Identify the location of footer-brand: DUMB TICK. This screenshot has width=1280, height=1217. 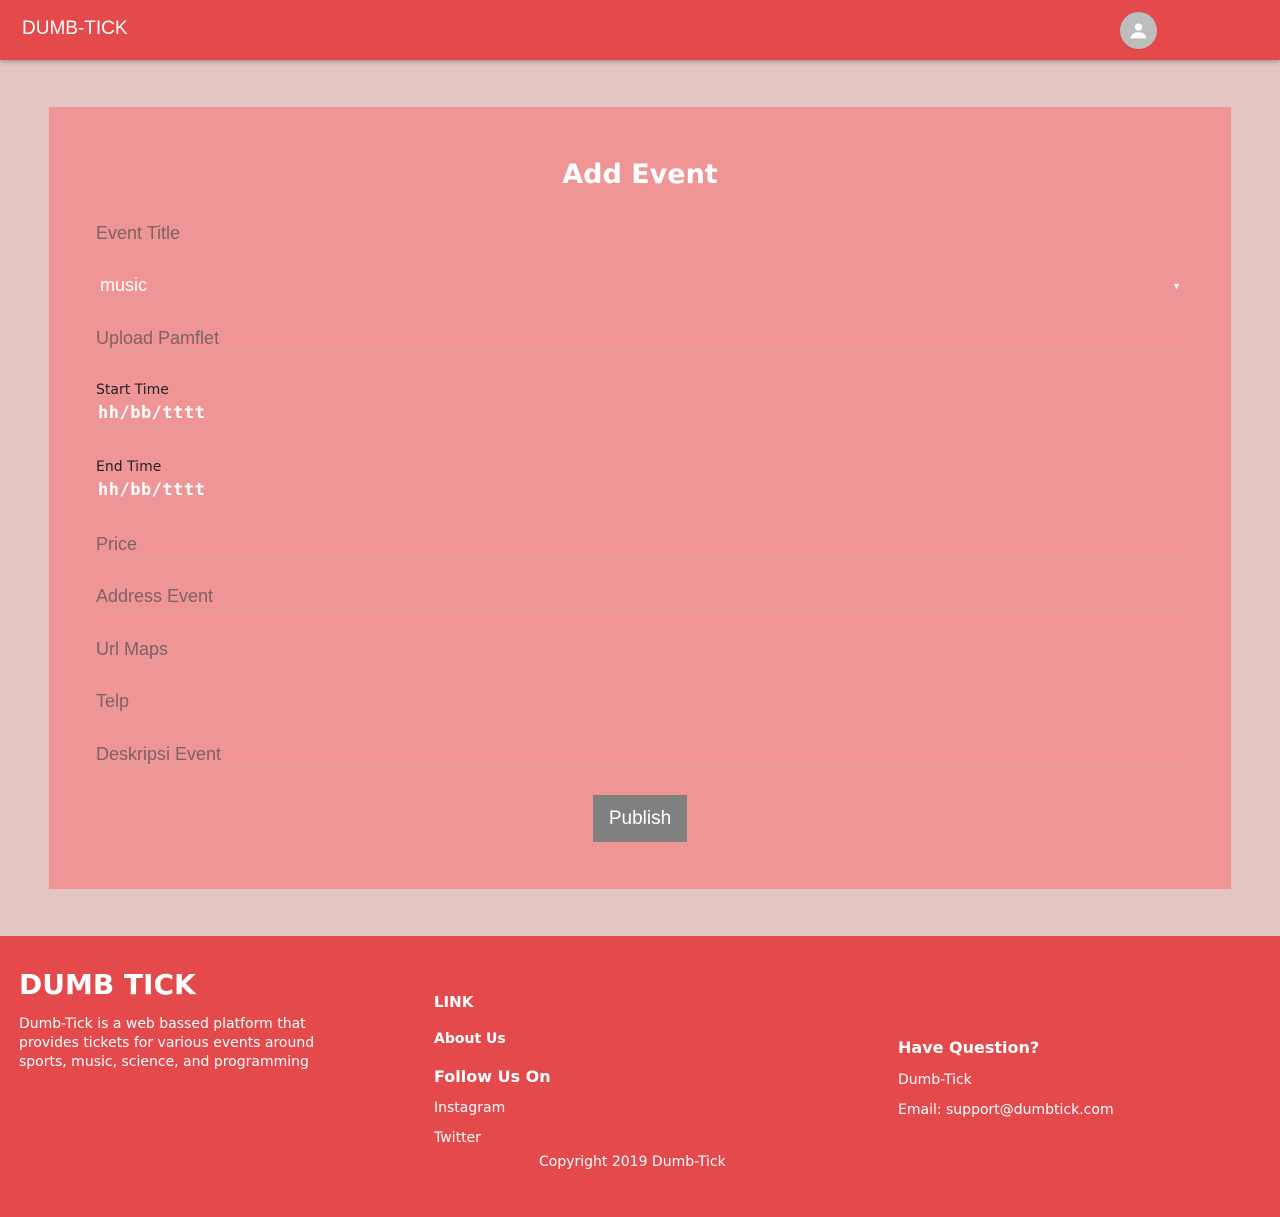
(107, 984).